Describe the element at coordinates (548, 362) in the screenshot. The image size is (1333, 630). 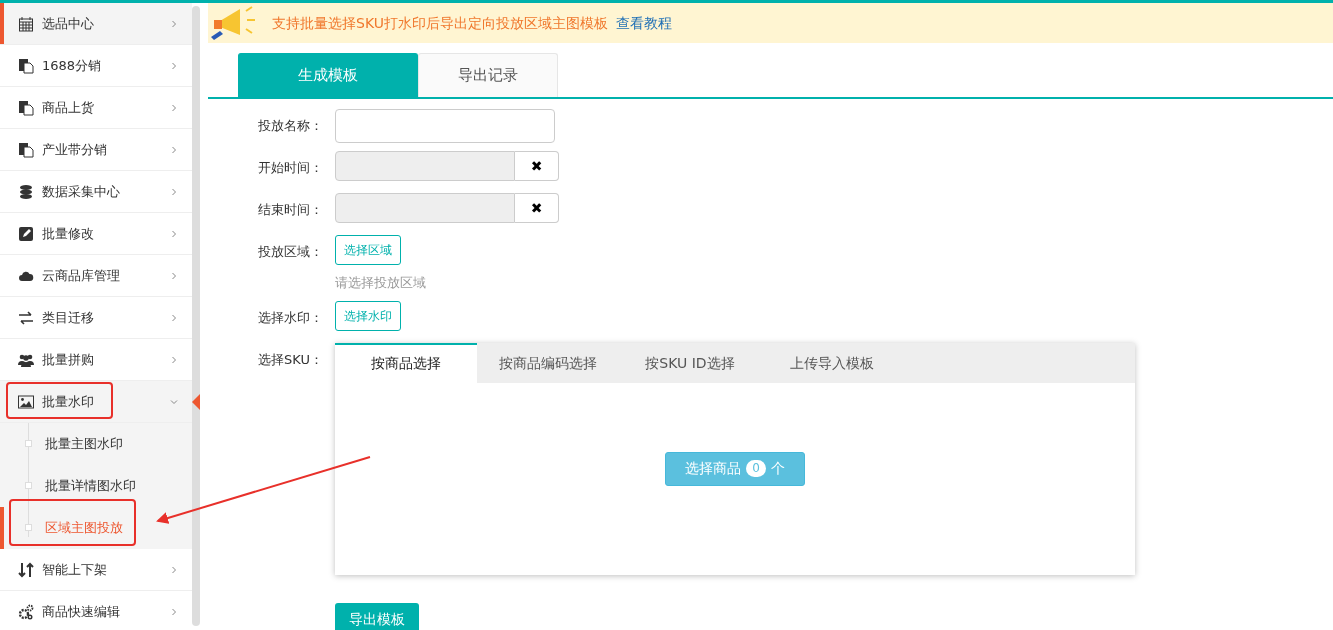
I see `tab: 按商品编码选择` at that location.